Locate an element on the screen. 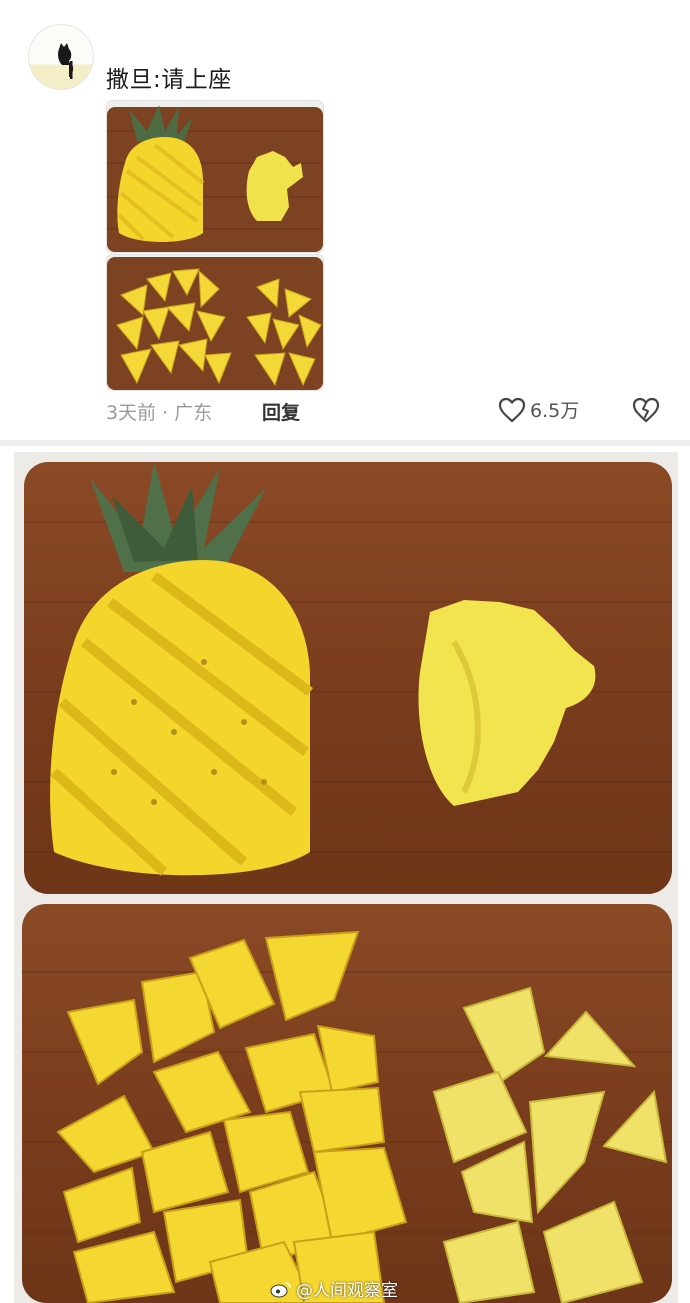 Image resolution: width=690 pixels, height=1303 pixels. watermark: @人间观察室 is located at coordinates (334, 1288).